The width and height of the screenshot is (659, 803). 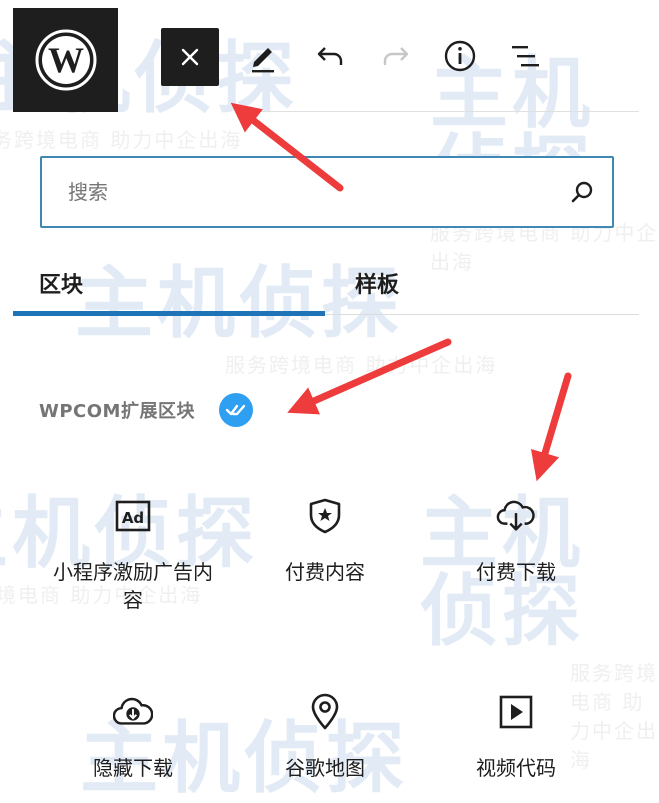 I want to click on undo-icon, so click(x=330, y=56).